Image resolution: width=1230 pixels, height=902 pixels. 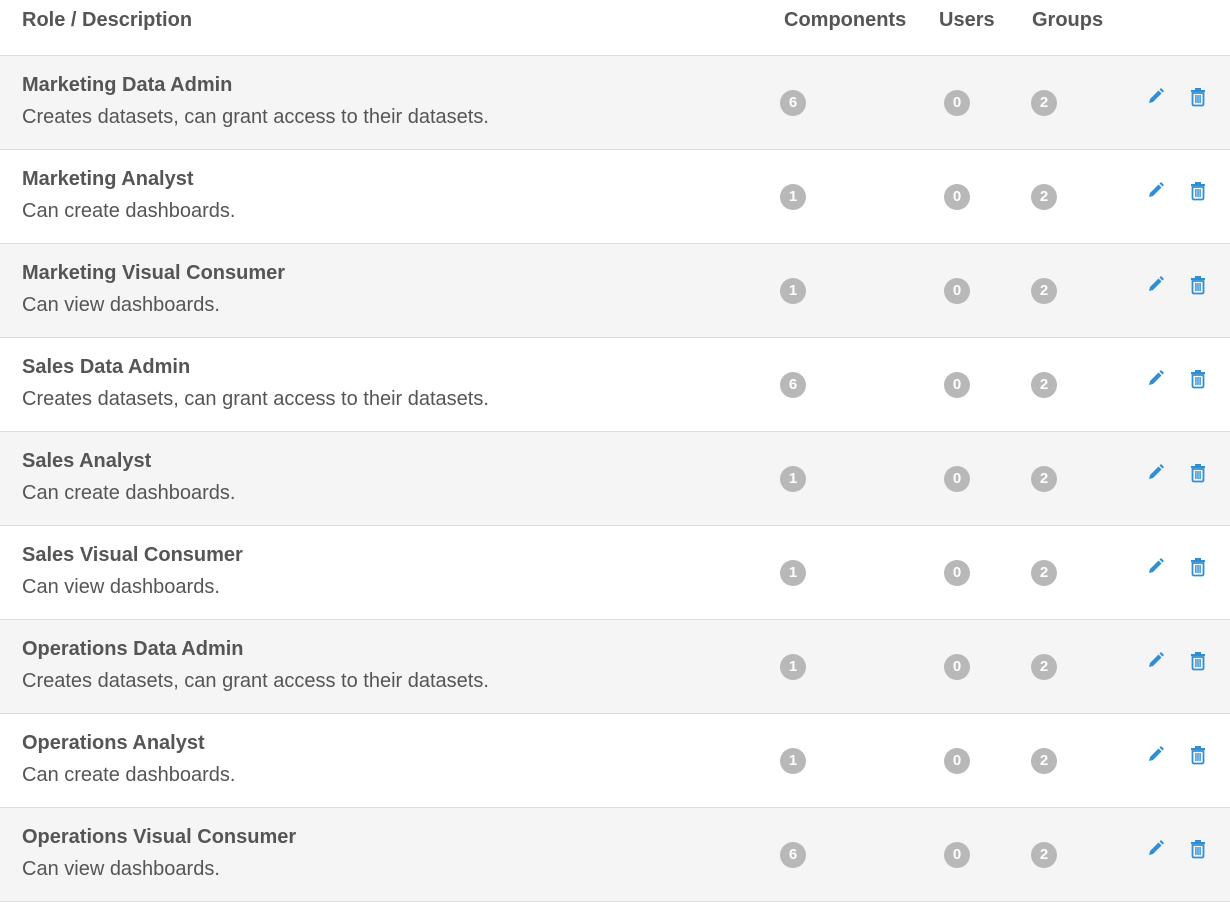 I want to click on role-name: Marketing Data Admin, so click(x=127, y=85).